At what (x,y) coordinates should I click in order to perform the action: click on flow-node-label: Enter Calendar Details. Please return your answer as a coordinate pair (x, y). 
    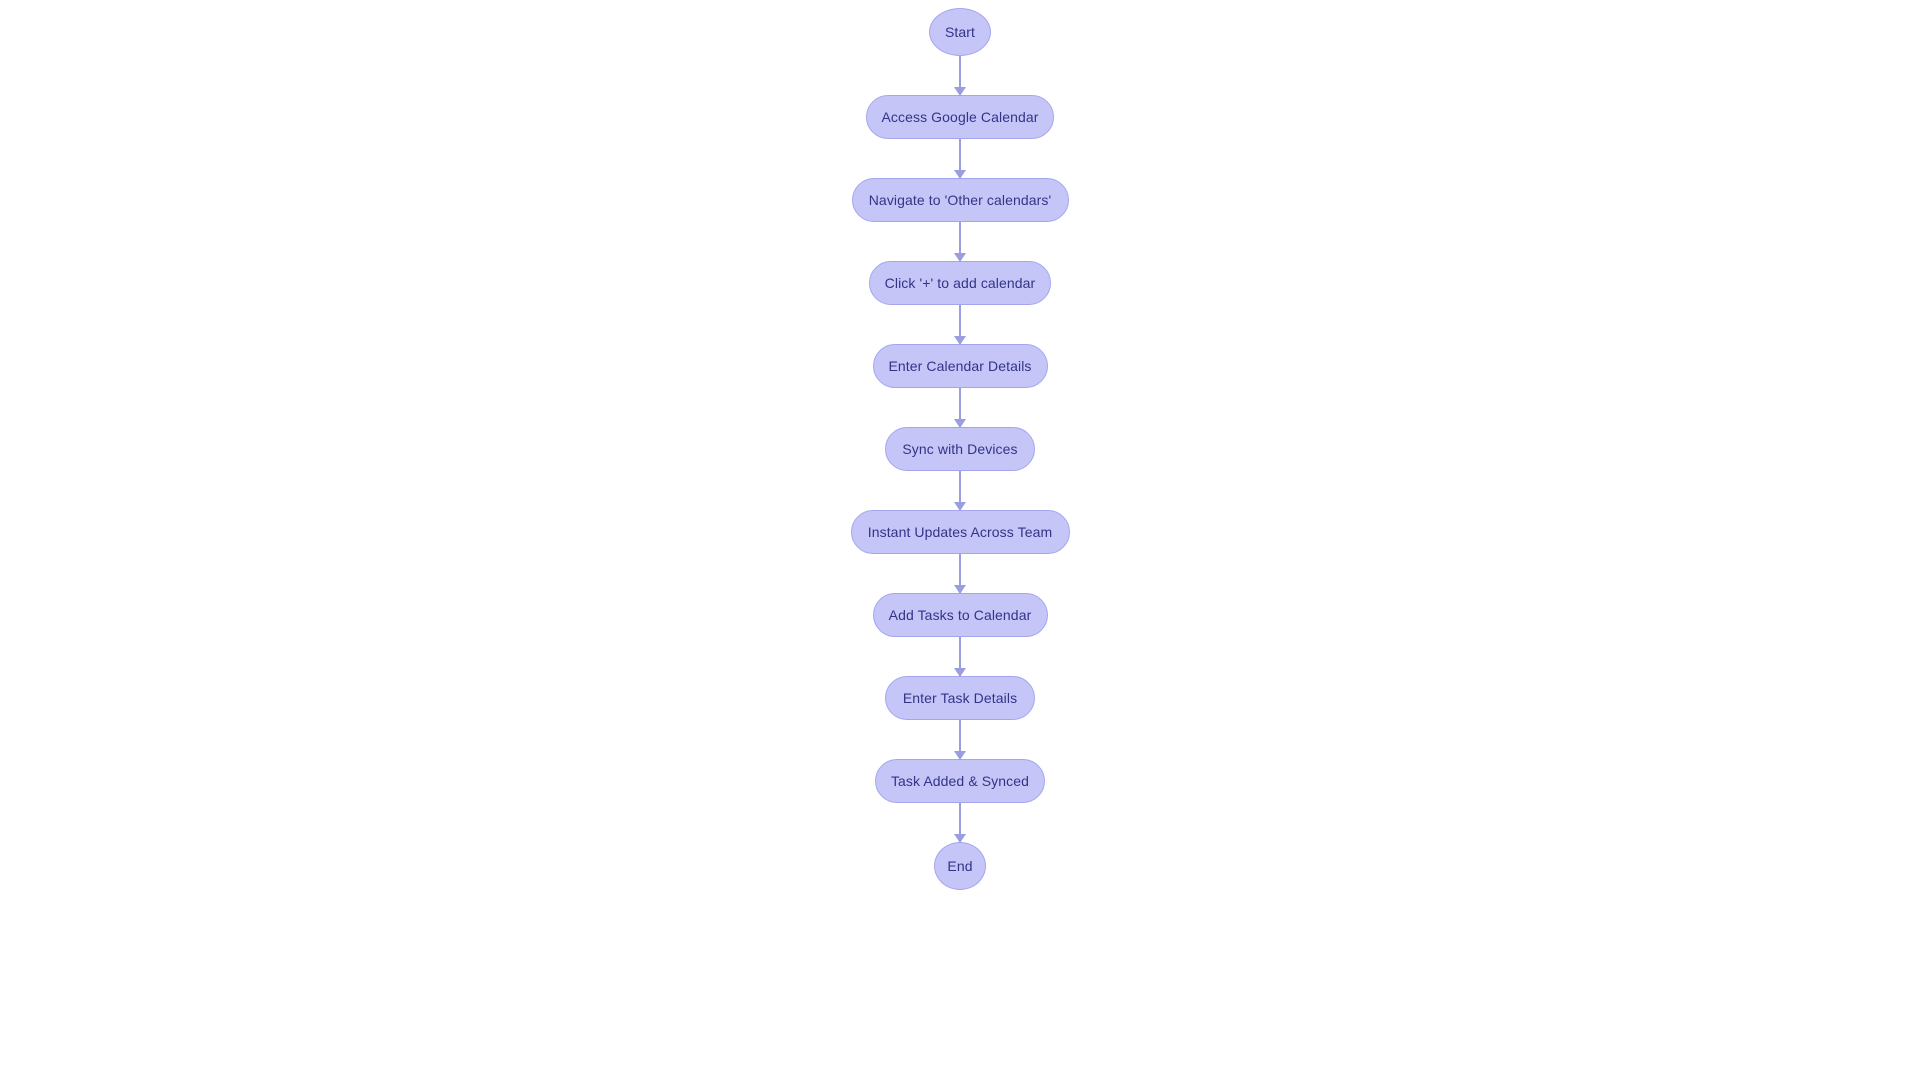
    Looking at the image, I should click on (960, 366).